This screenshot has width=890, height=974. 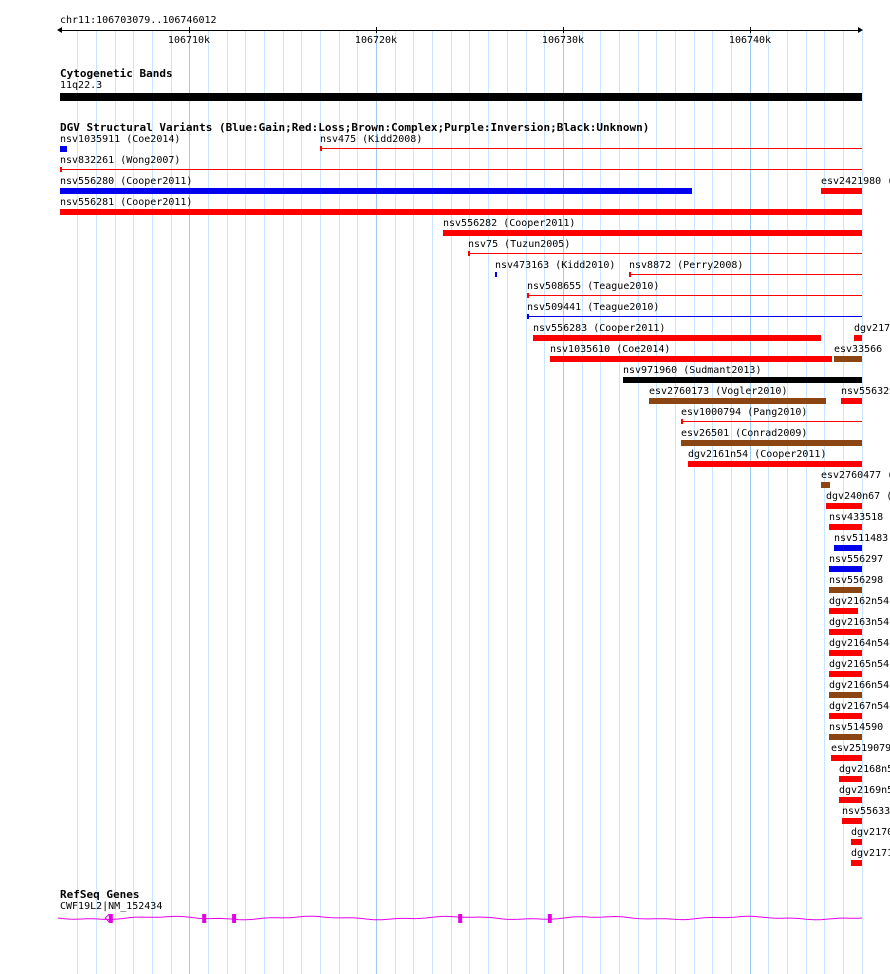 I want to click on variant-label: dgv2168n5, so click(x=864, y=770).